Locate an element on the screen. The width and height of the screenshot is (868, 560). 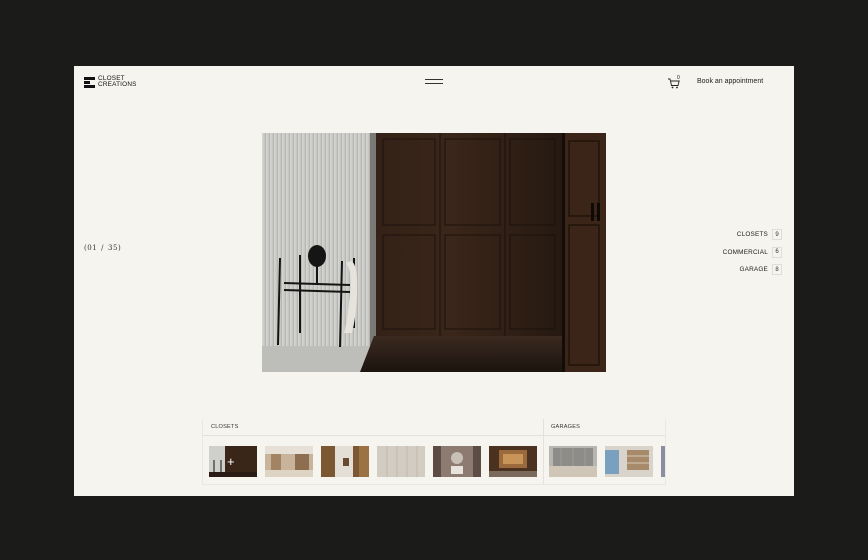
garages-thumbnails is located at coordinates (604, 460).